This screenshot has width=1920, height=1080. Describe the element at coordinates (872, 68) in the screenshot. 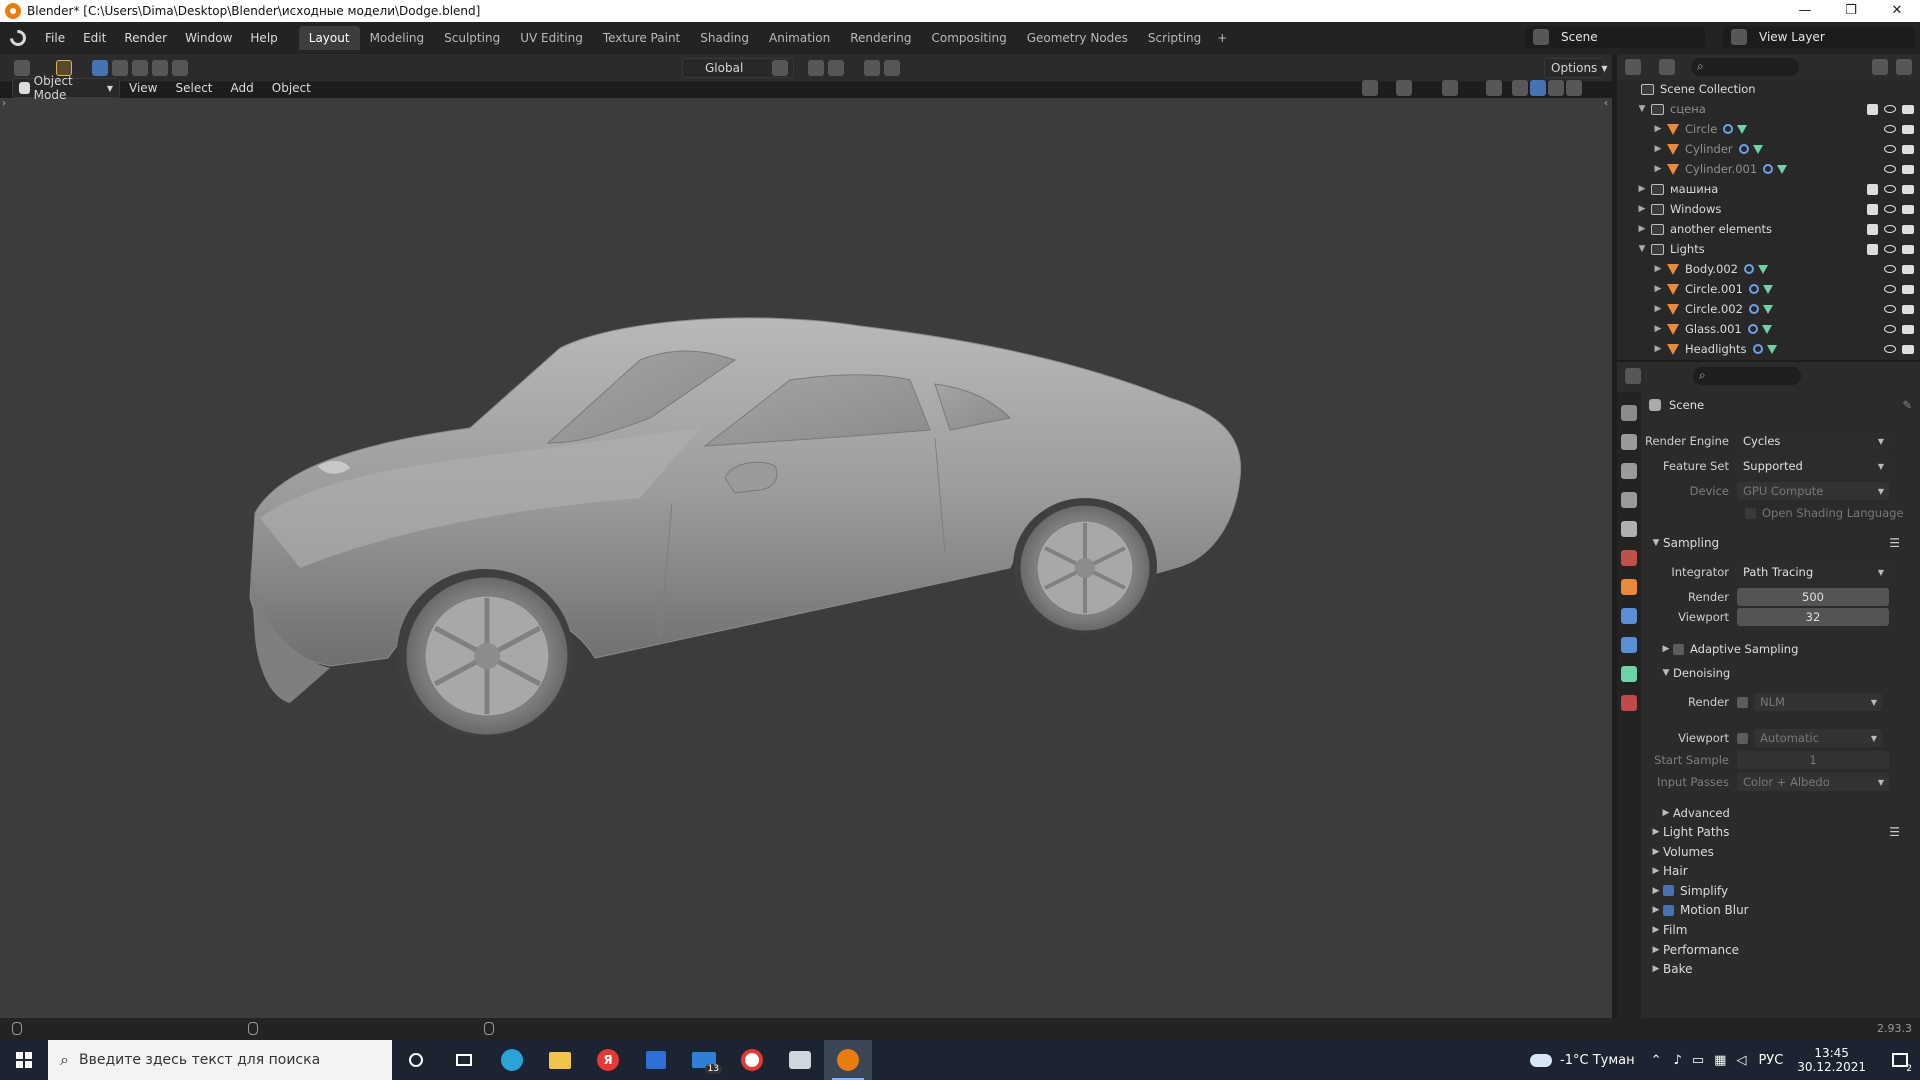

I see `proportional-editing-icon` at that location.